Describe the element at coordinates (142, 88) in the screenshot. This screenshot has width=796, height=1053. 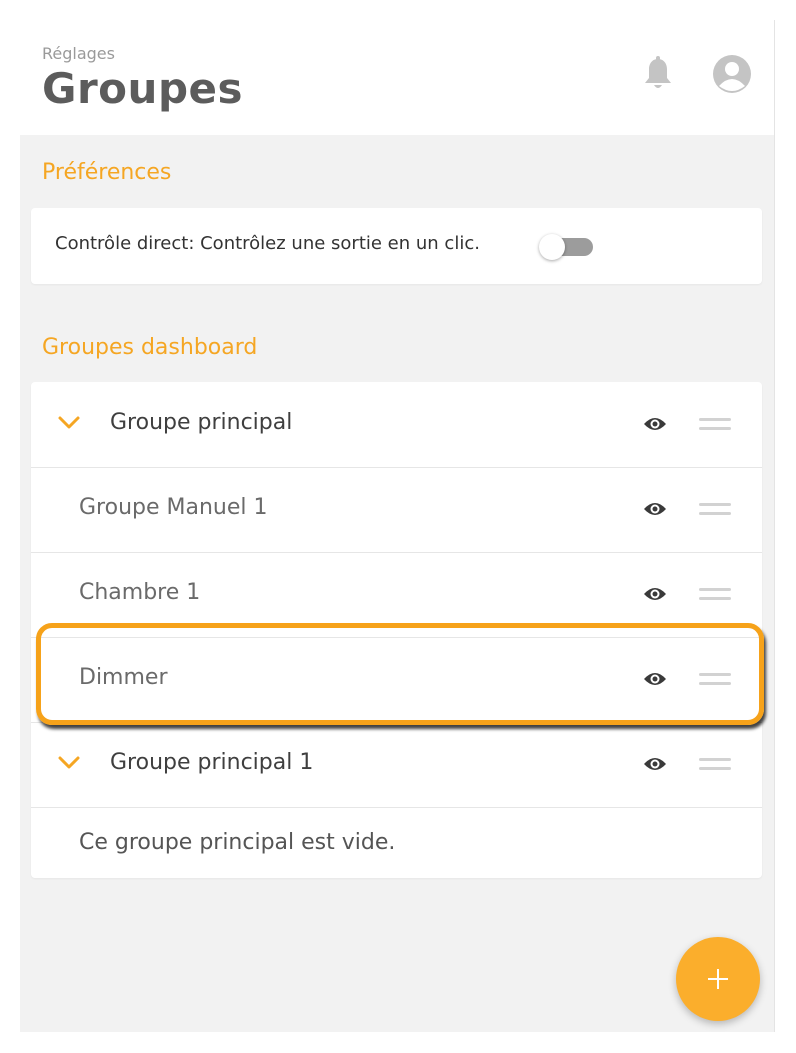
I see `page-title: Groupes` at that location.